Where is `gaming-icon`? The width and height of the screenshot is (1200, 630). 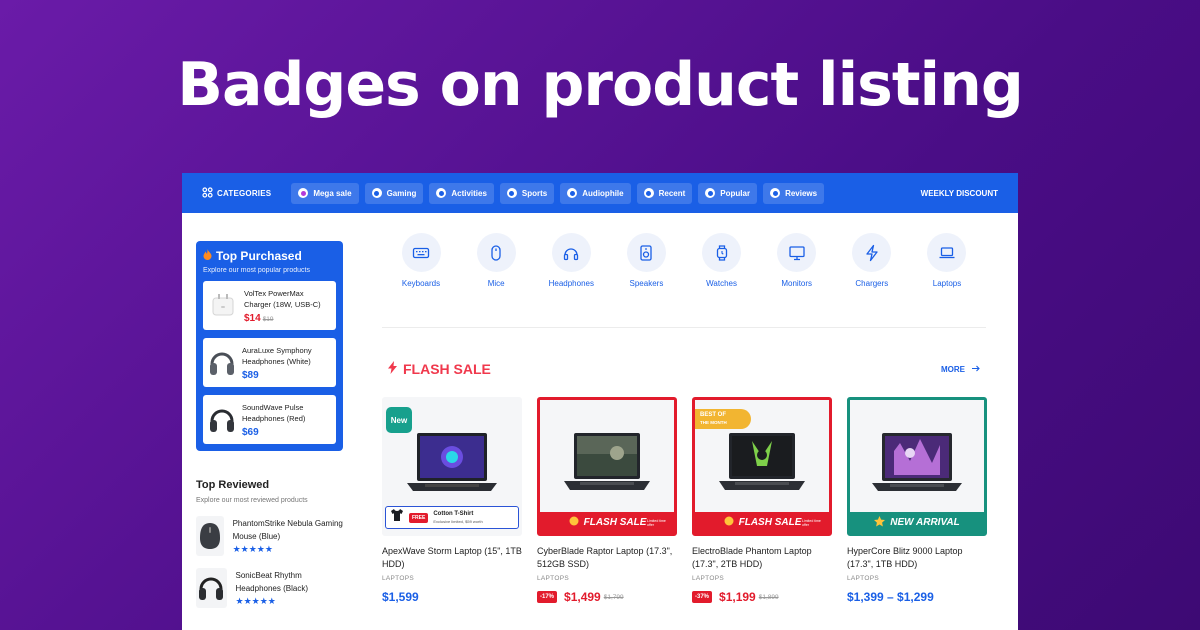 gaming-icon is located at coordinates (376, 193).